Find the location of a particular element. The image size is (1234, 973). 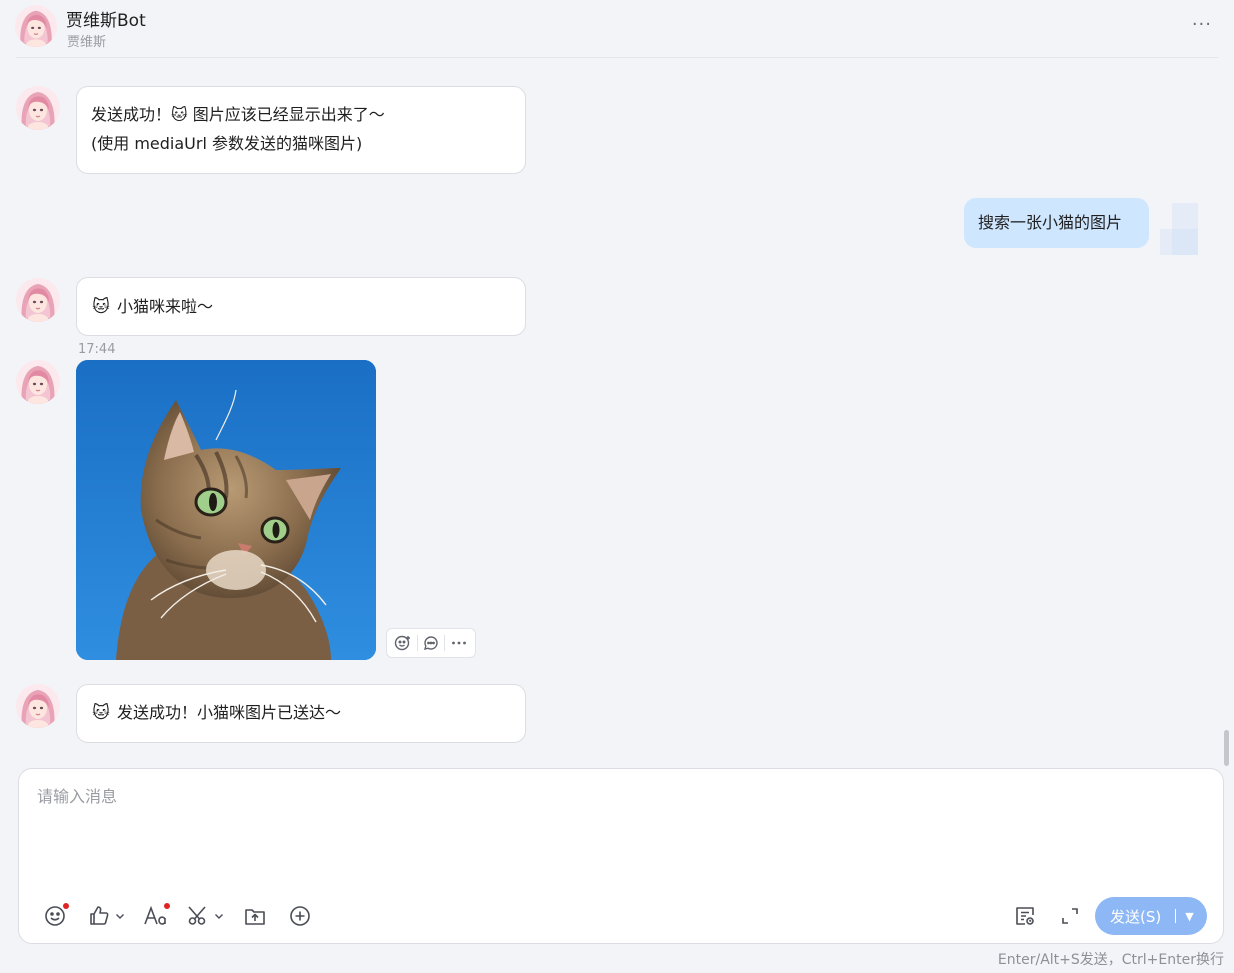

image-action-bar is located at coordinates (431, 643).